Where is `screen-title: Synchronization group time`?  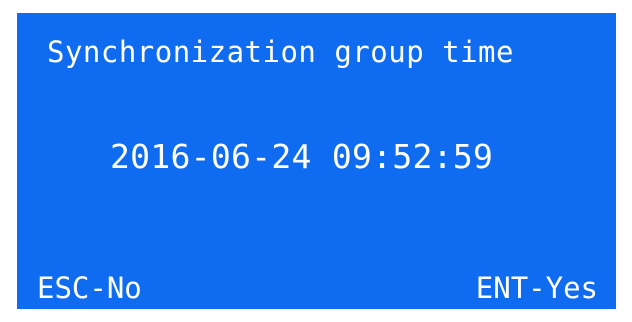 screen-title: Synchronization group time is located at coordinates (280, 52).